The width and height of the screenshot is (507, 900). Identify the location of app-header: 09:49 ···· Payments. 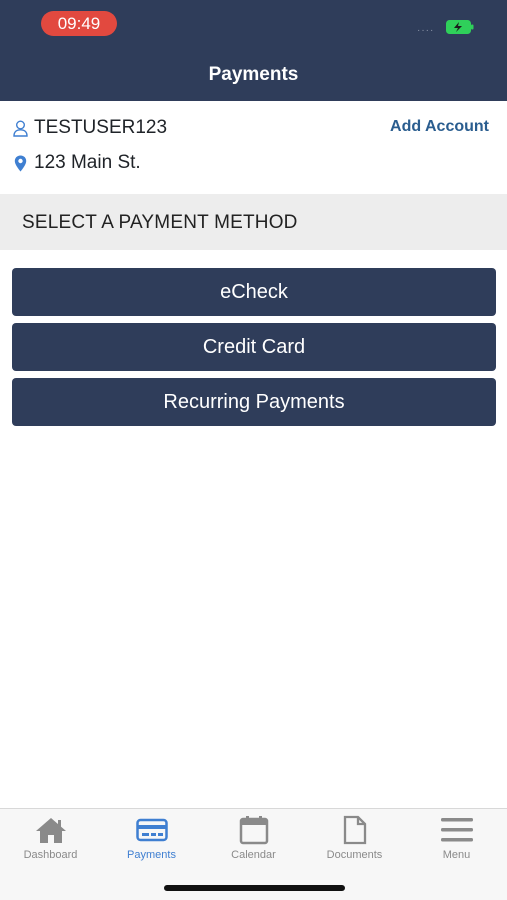
(253, 50).